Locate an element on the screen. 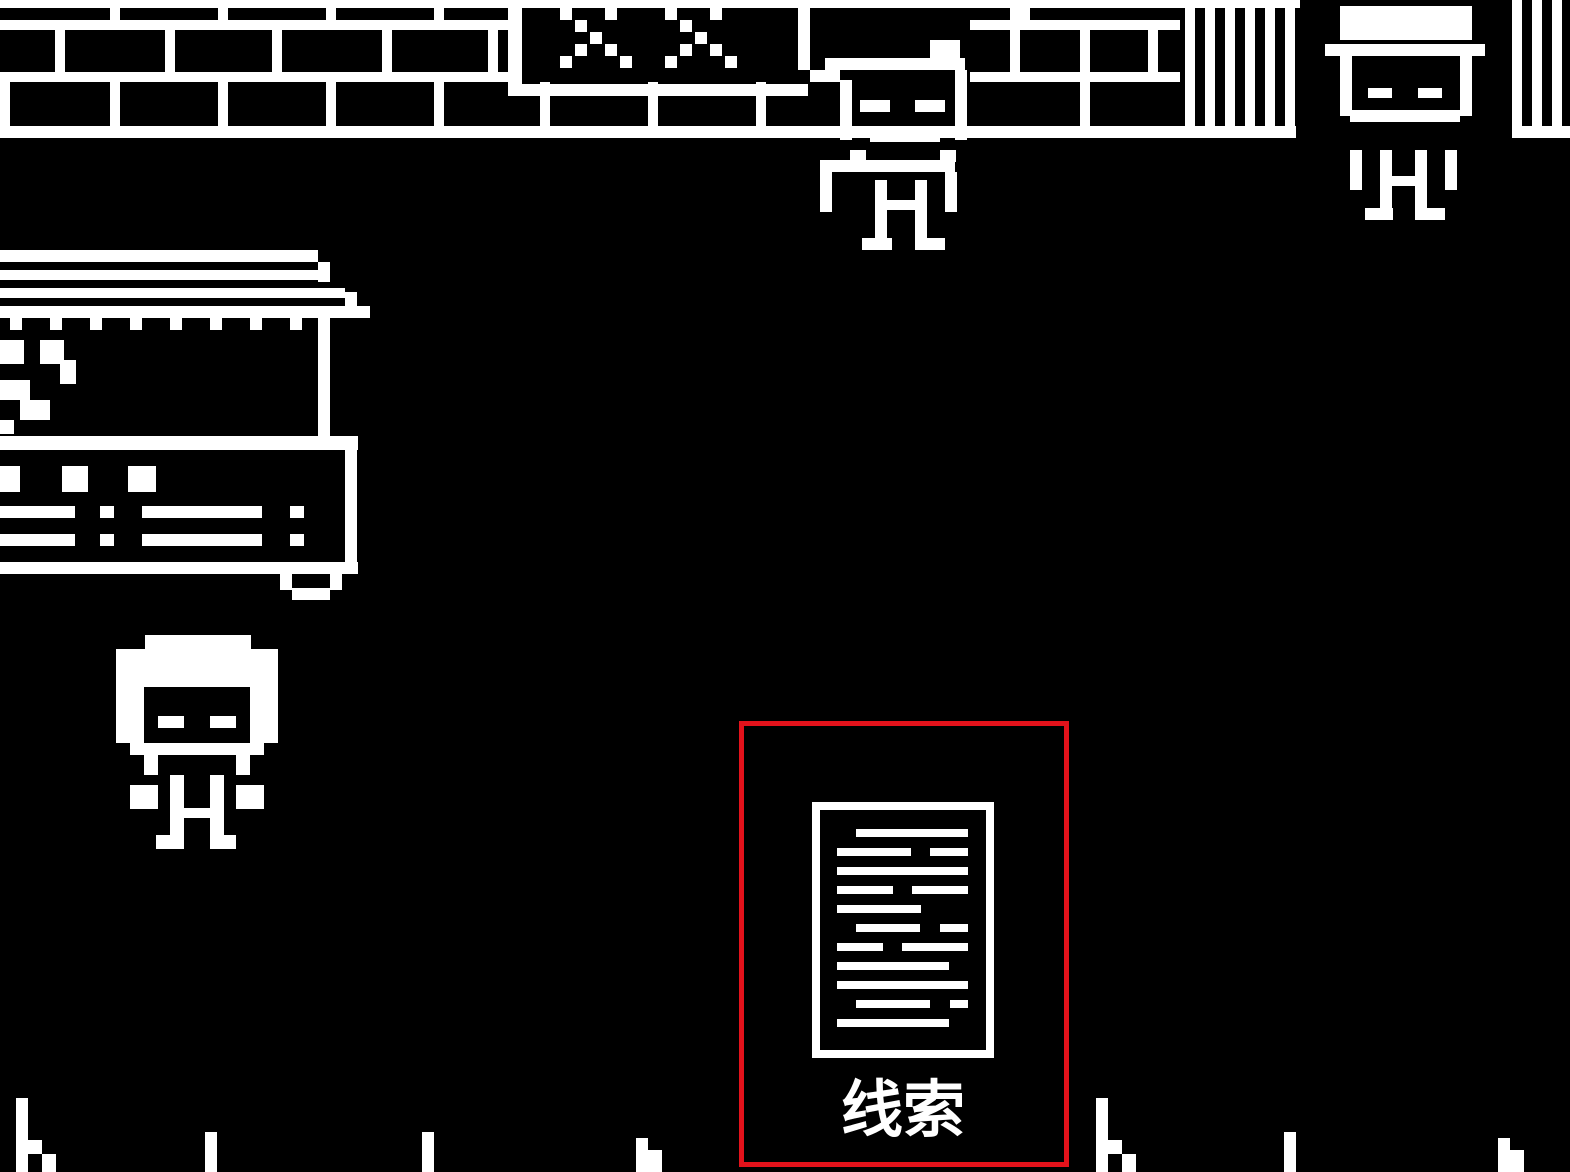 This screenshot has width=1570, height=1172. window-pattern is located at coordinates (648, 38).